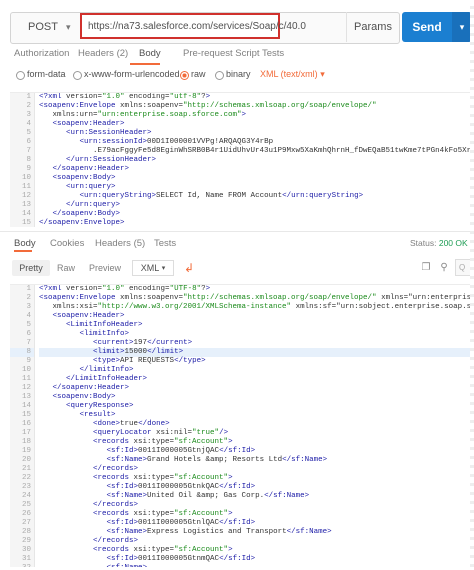  What do you see at coordinates (132, 74) in the screenshot?
I see `label-urlencoded: x-www-form-urlencoded` at bounding box center [132, 74].